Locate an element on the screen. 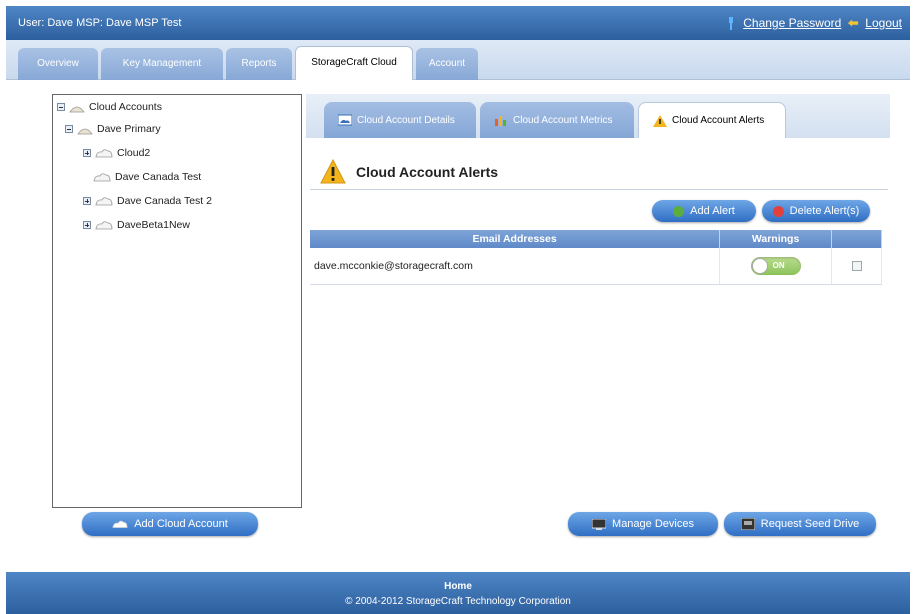  tree-label: Cloud Accounts is located at coordinates (125, 107).